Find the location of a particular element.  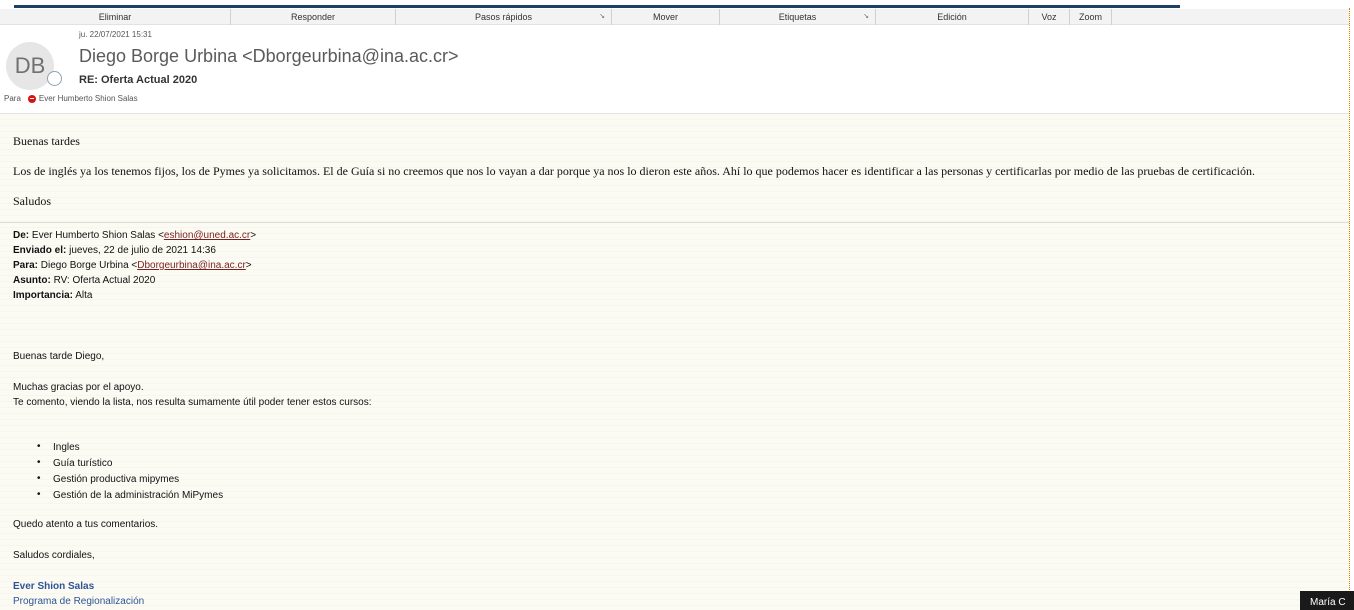

ribbon-group-label: Eliminar is located at coordinates (115, 16).